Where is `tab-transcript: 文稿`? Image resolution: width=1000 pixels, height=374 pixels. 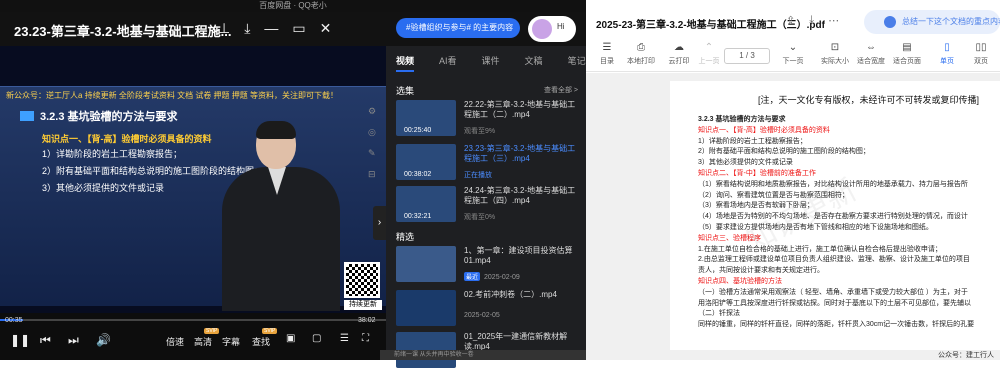
tab-transcript: 文稿 is located at coordinates (534, 63).